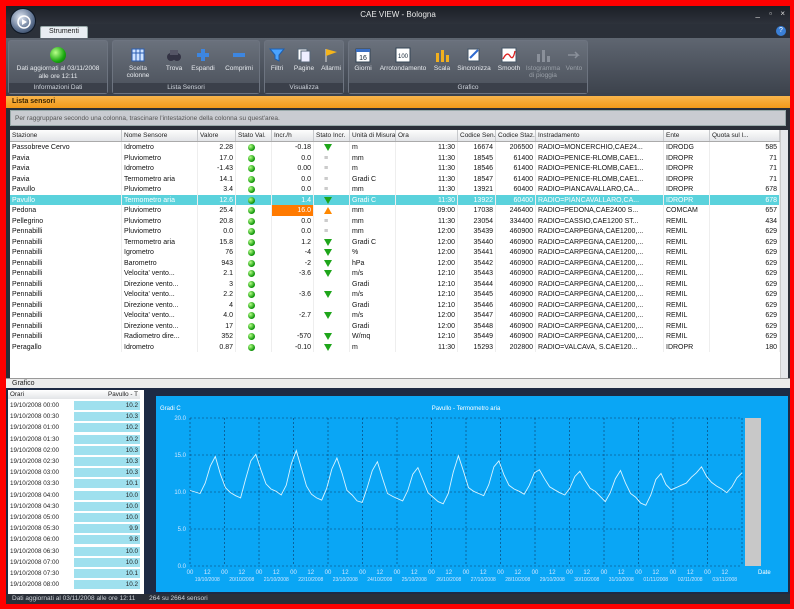 The image size is (794, 609). Describe the element at coordinates (474, 59) in the screenshot. I see `sincronizza-button: Sincronizza` at that location.